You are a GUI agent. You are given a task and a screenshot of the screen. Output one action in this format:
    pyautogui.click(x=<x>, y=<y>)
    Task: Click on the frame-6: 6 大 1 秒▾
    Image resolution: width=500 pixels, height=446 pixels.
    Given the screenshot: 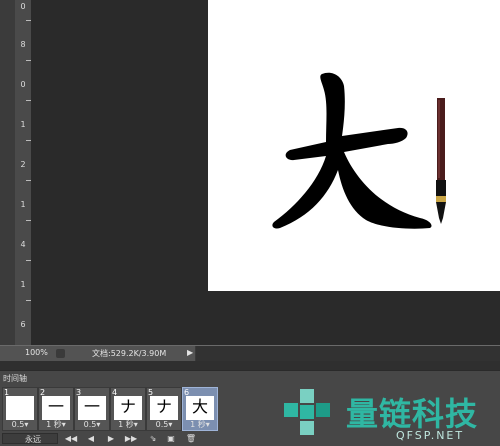 What is the action you would take?
    pyautogui.click(x=200, y=409)
    